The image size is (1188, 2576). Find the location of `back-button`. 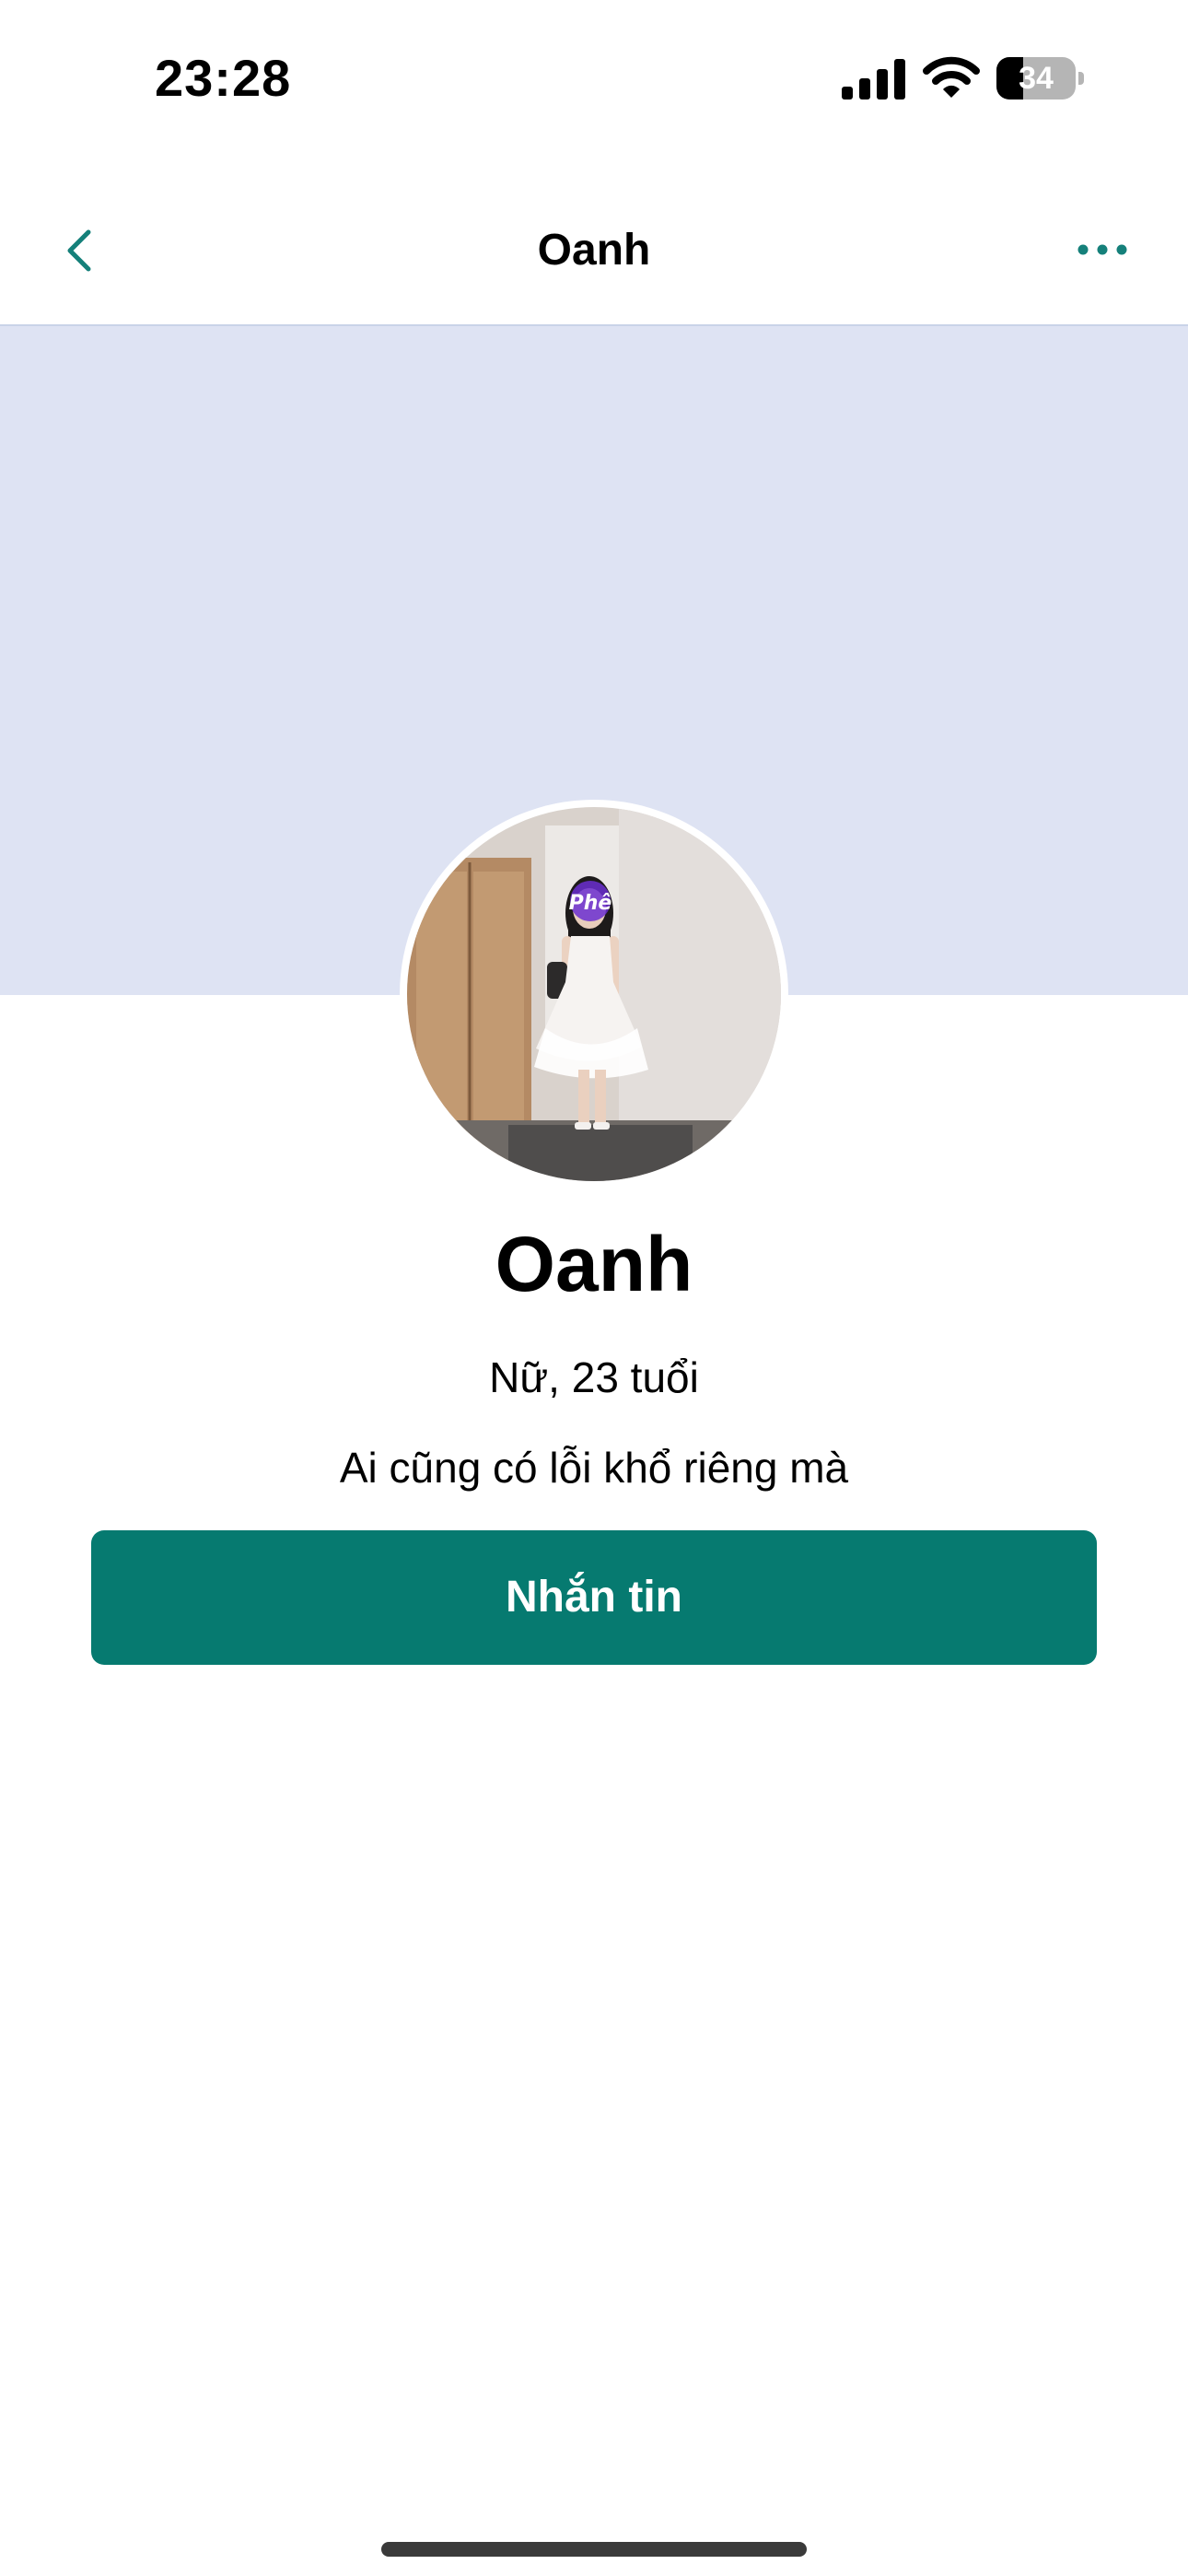

back-button is located at coordinates (79, 250).